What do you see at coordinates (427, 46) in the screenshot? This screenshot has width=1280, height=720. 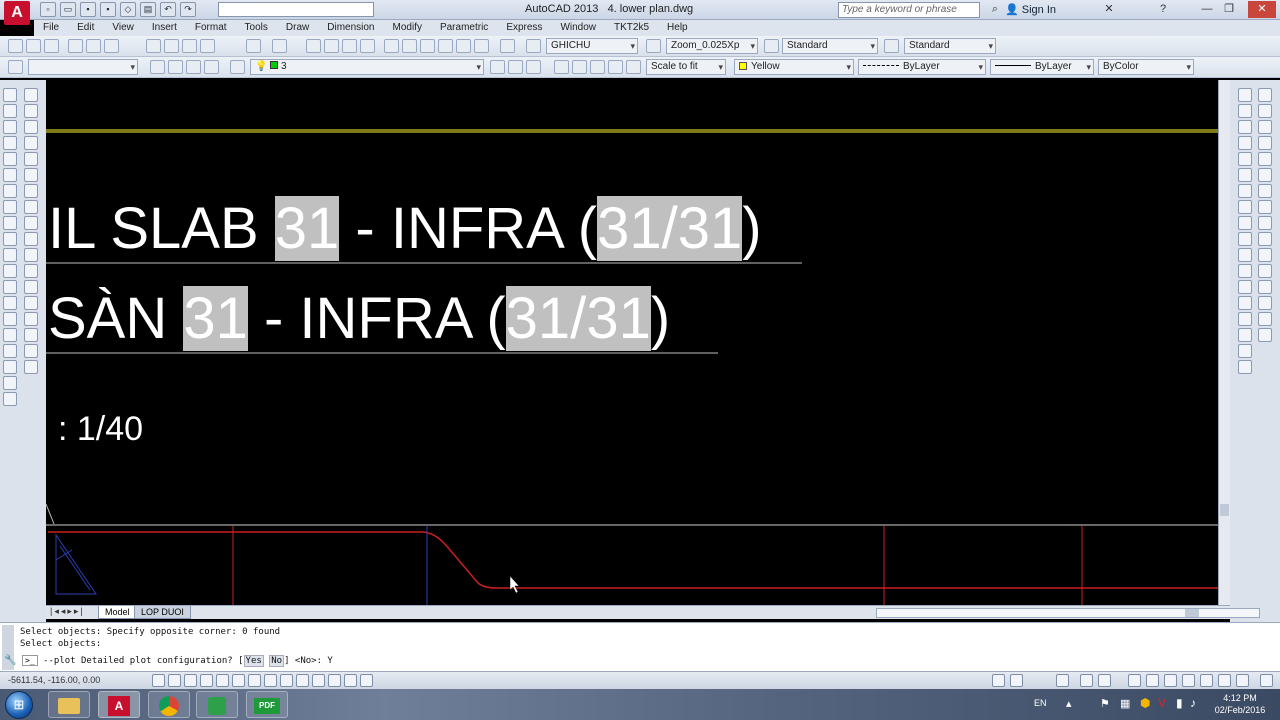 I see `tool-palettes-icon` at bounding box center [427, 46].